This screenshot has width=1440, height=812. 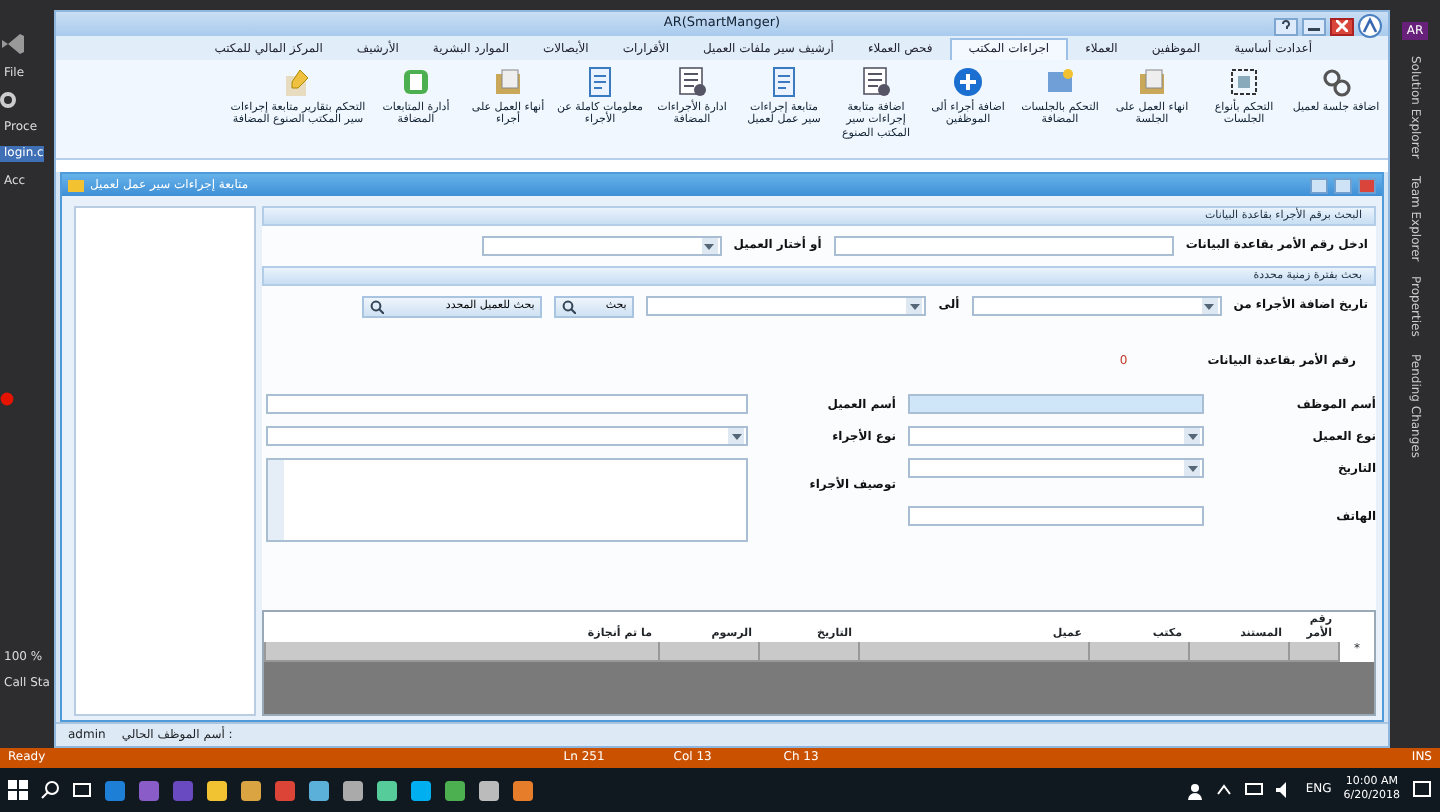 What do you see at coordinates (1370, 26) in the screenshot?
I see `logo-icon` at bounding box center [1370, 26].